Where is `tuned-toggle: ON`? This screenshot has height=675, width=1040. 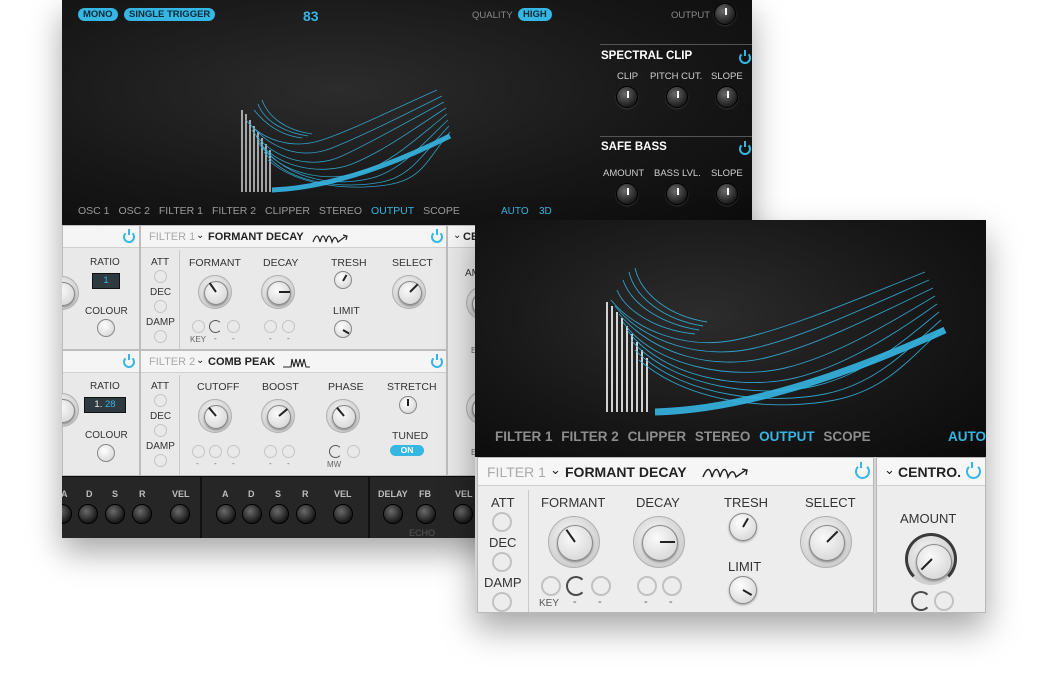 tuned-toggle: ON is located at coordinates (407, 450).